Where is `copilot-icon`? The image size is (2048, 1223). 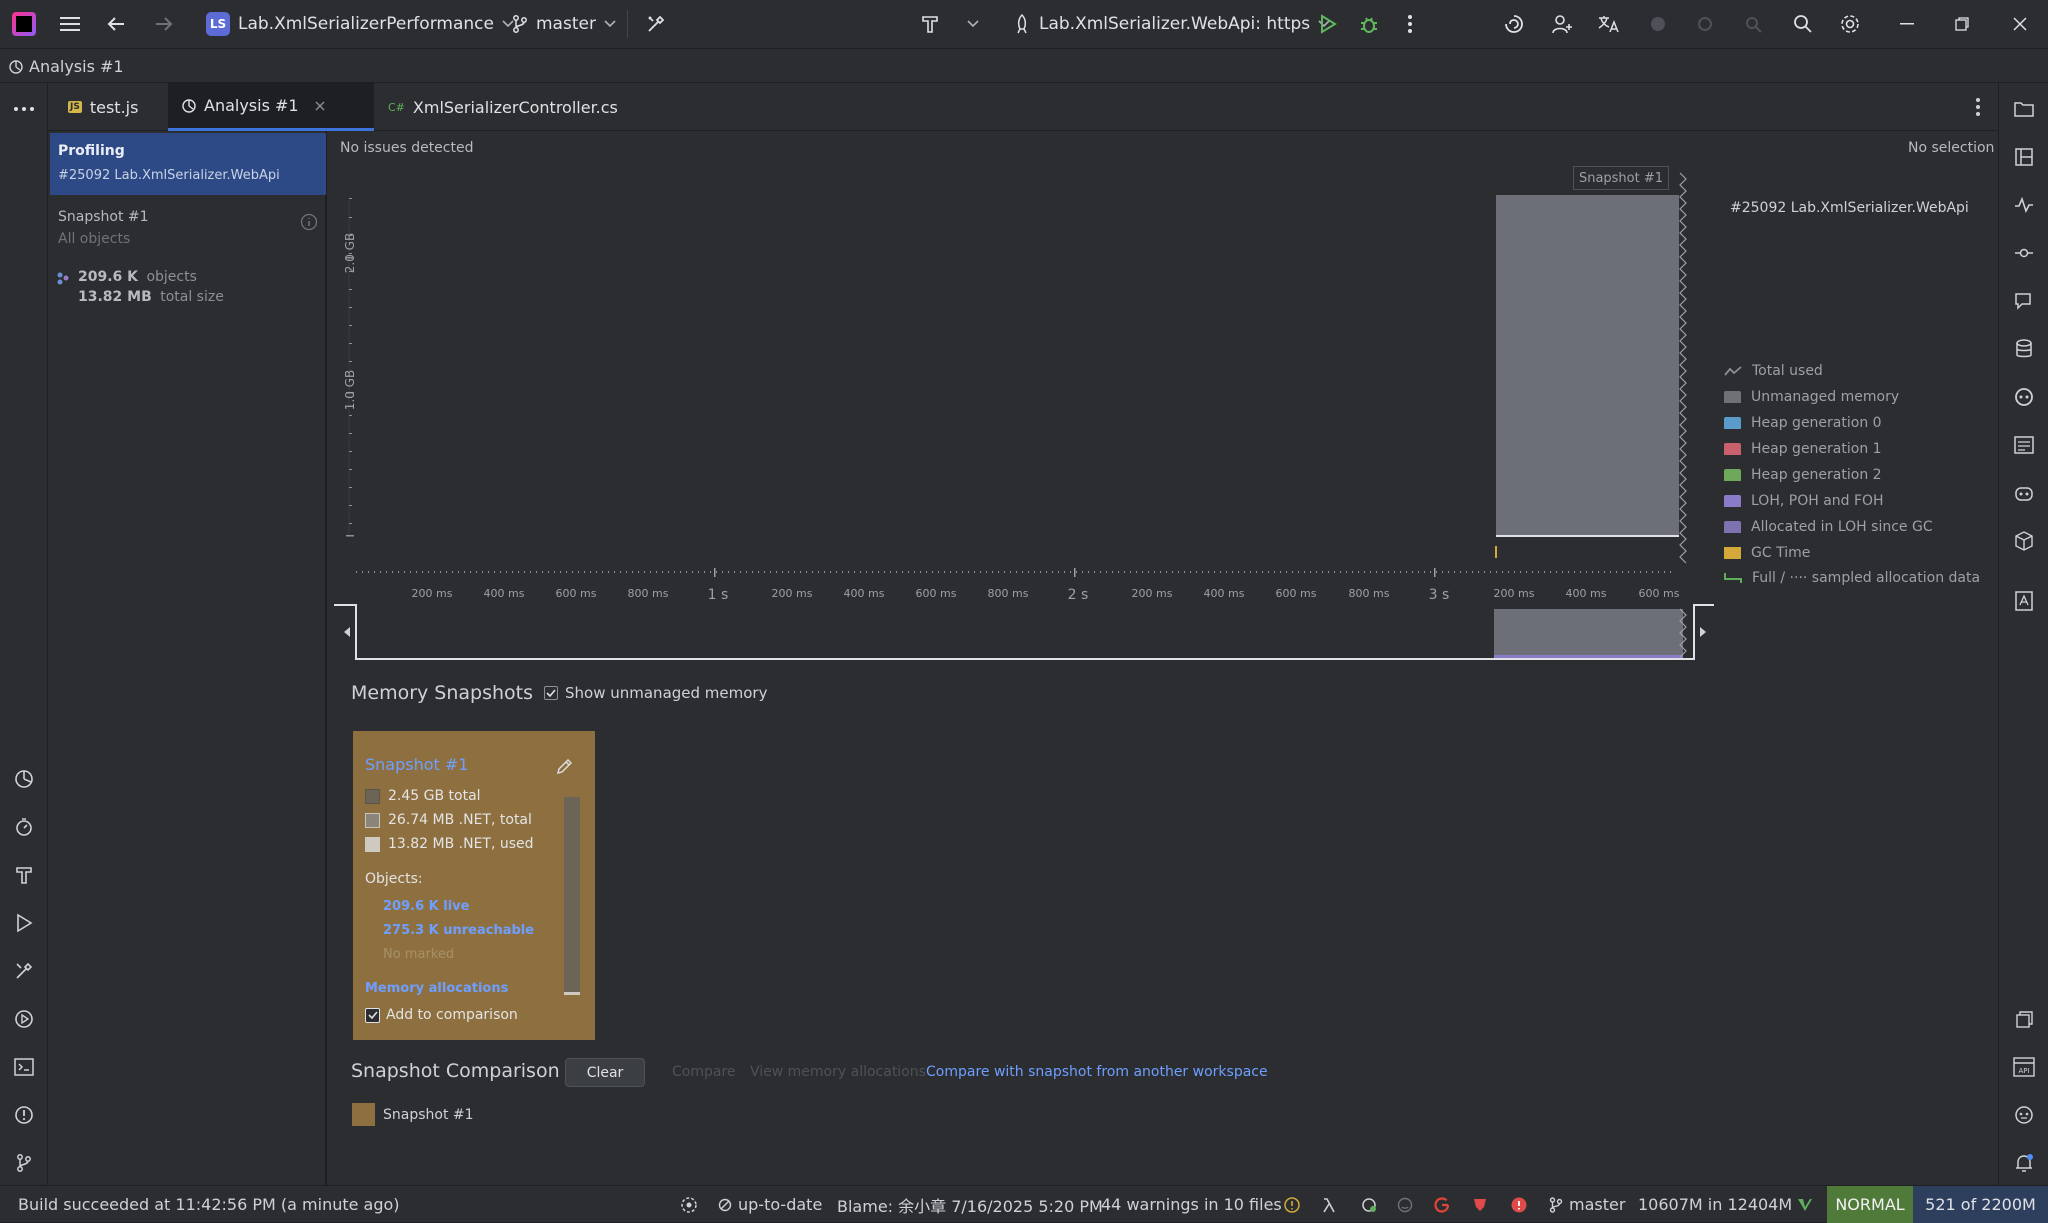 copilot-icon is located at coordinates (1658, 24).